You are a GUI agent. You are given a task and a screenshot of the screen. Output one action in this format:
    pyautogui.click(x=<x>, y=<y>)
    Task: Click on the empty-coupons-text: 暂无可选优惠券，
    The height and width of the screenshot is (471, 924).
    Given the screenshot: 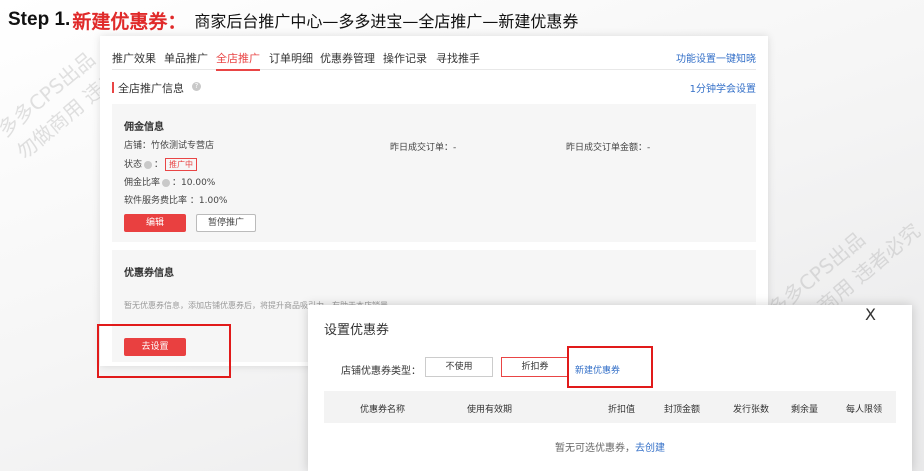 What is the action you would take?
    pyautogui.click(x=595, y=448)
    